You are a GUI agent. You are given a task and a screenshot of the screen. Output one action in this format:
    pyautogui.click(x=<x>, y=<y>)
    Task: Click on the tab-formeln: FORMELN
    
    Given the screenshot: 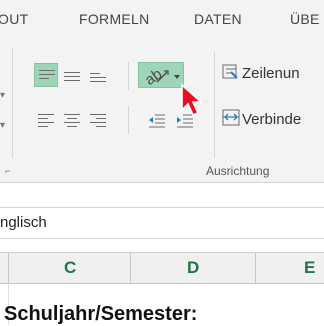 What is the action you would take?
    pyautogui.click(x=114, y=19)
    